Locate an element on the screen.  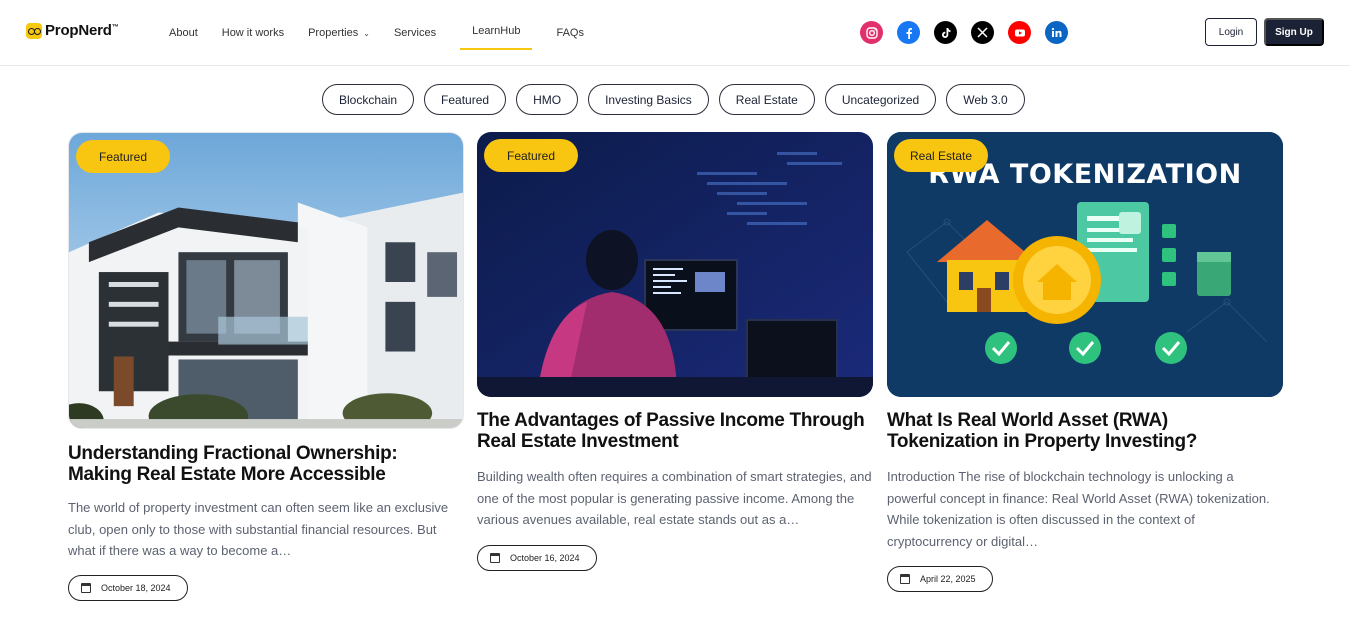
nav-properties: Properties ⌄ is located at coordinates (339, 33).